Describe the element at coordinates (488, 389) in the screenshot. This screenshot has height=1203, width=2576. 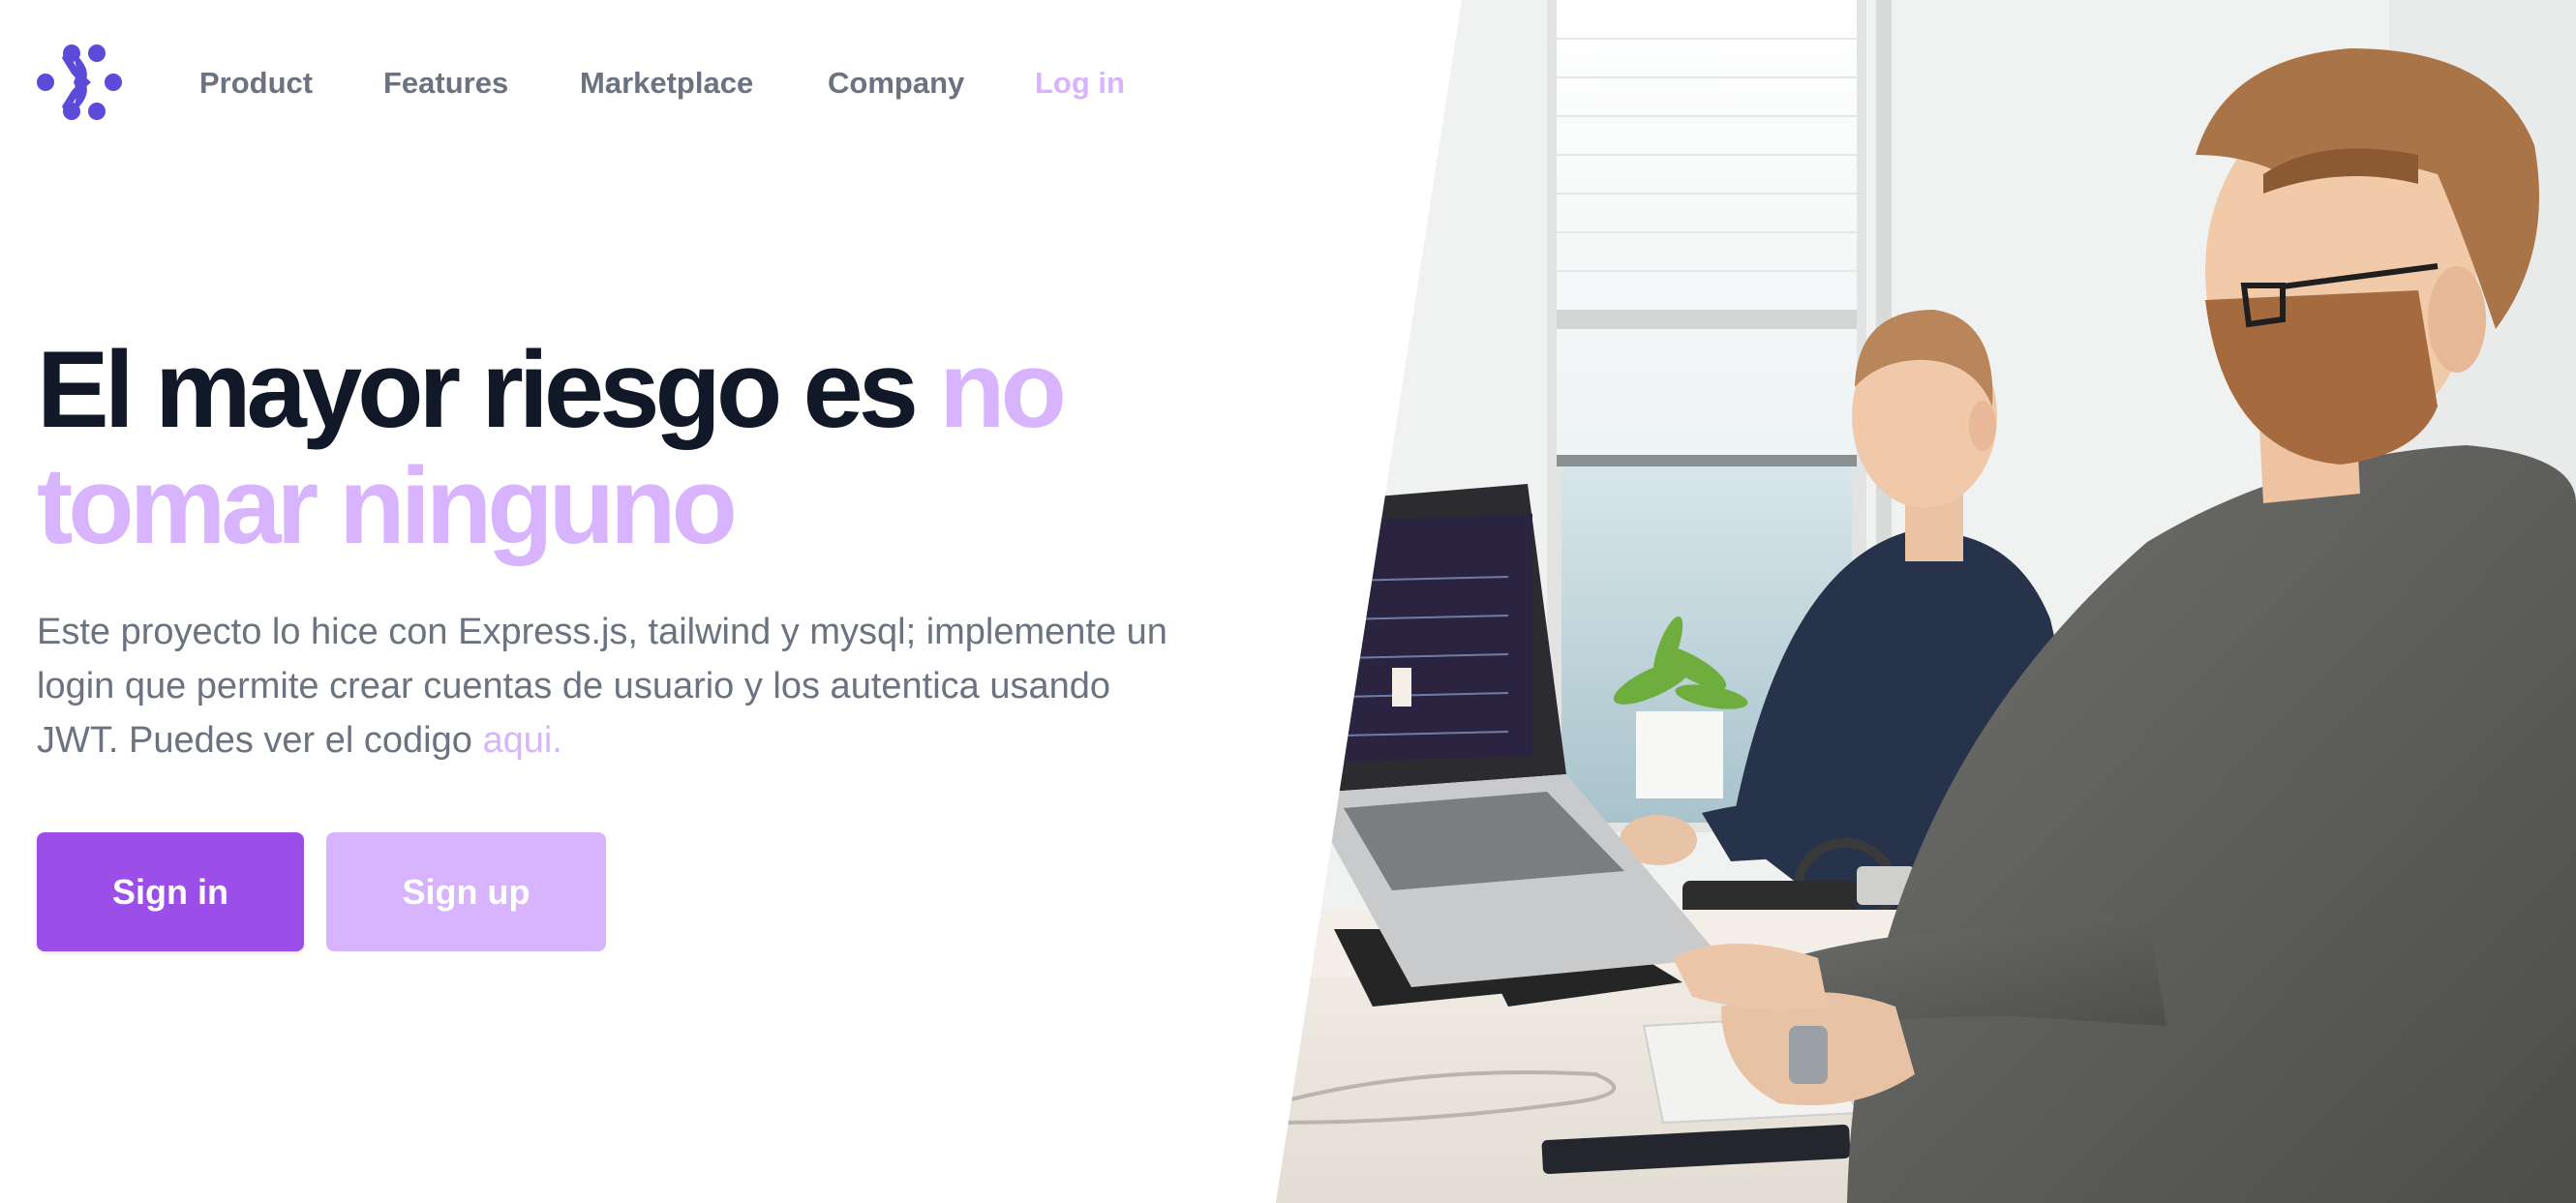
I see `headline-main: El mayor riesgo es` at that location.